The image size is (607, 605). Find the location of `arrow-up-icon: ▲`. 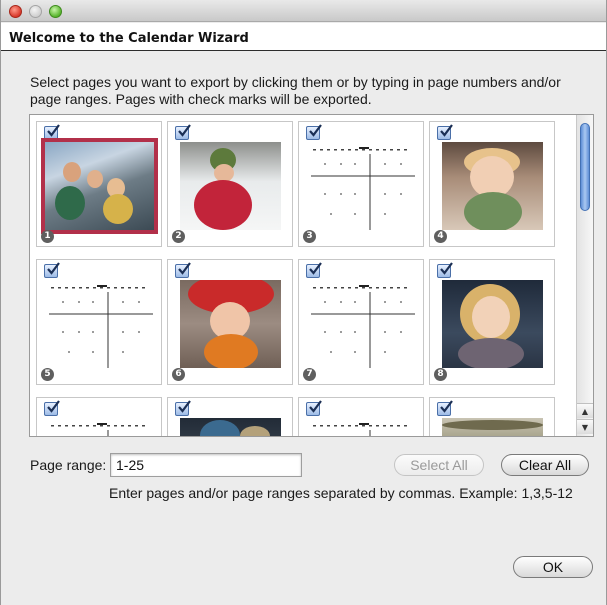

arrow-up-icon: ▲ is located at coordinates (585, 410).